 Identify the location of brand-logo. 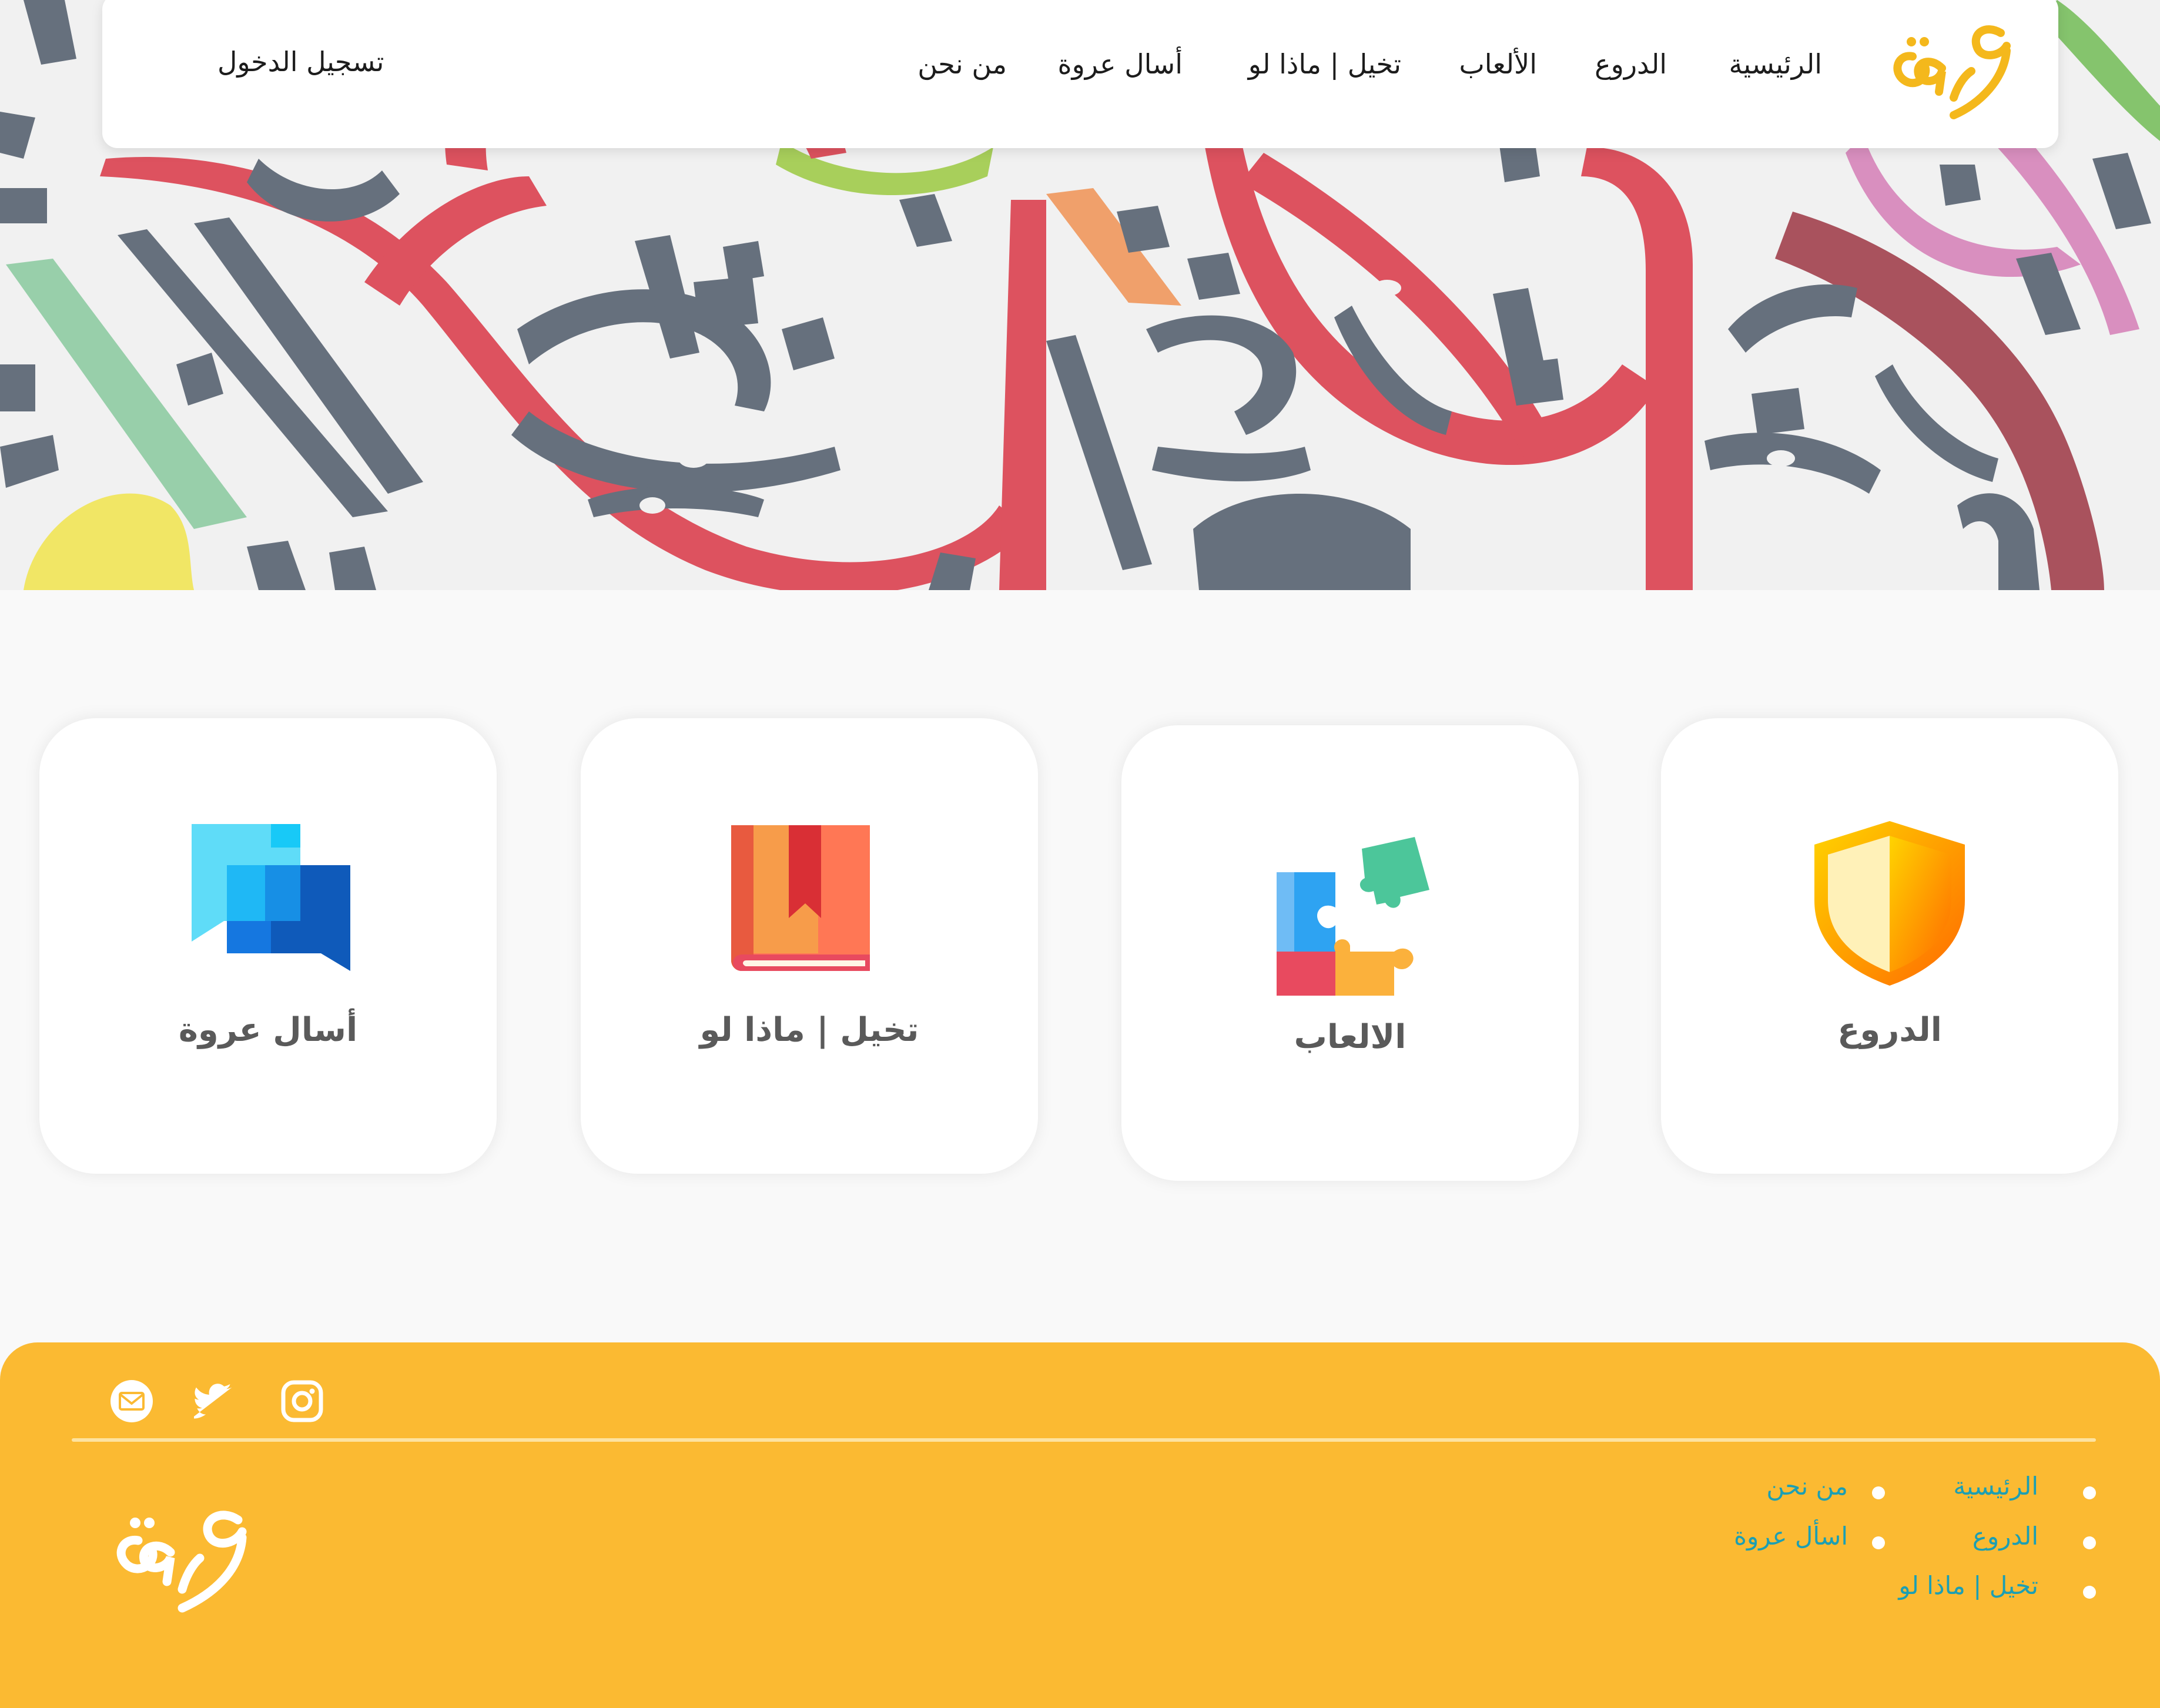
(1951, 71).